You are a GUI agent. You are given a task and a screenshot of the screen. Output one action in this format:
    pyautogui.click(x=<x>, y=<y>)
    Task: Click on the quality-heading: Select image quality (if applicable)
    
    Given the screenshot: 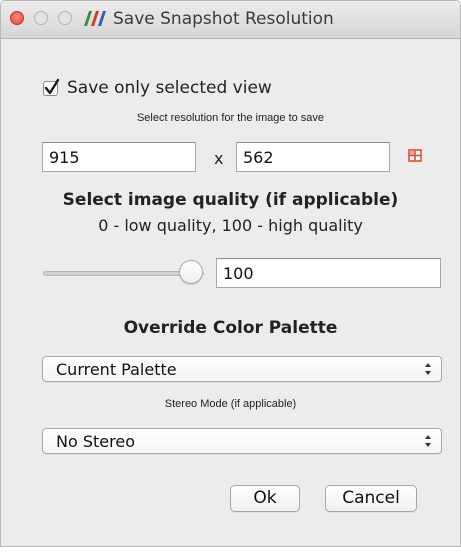 What is the action you would take?
    pyautogui.click(x=230, y=200)
    